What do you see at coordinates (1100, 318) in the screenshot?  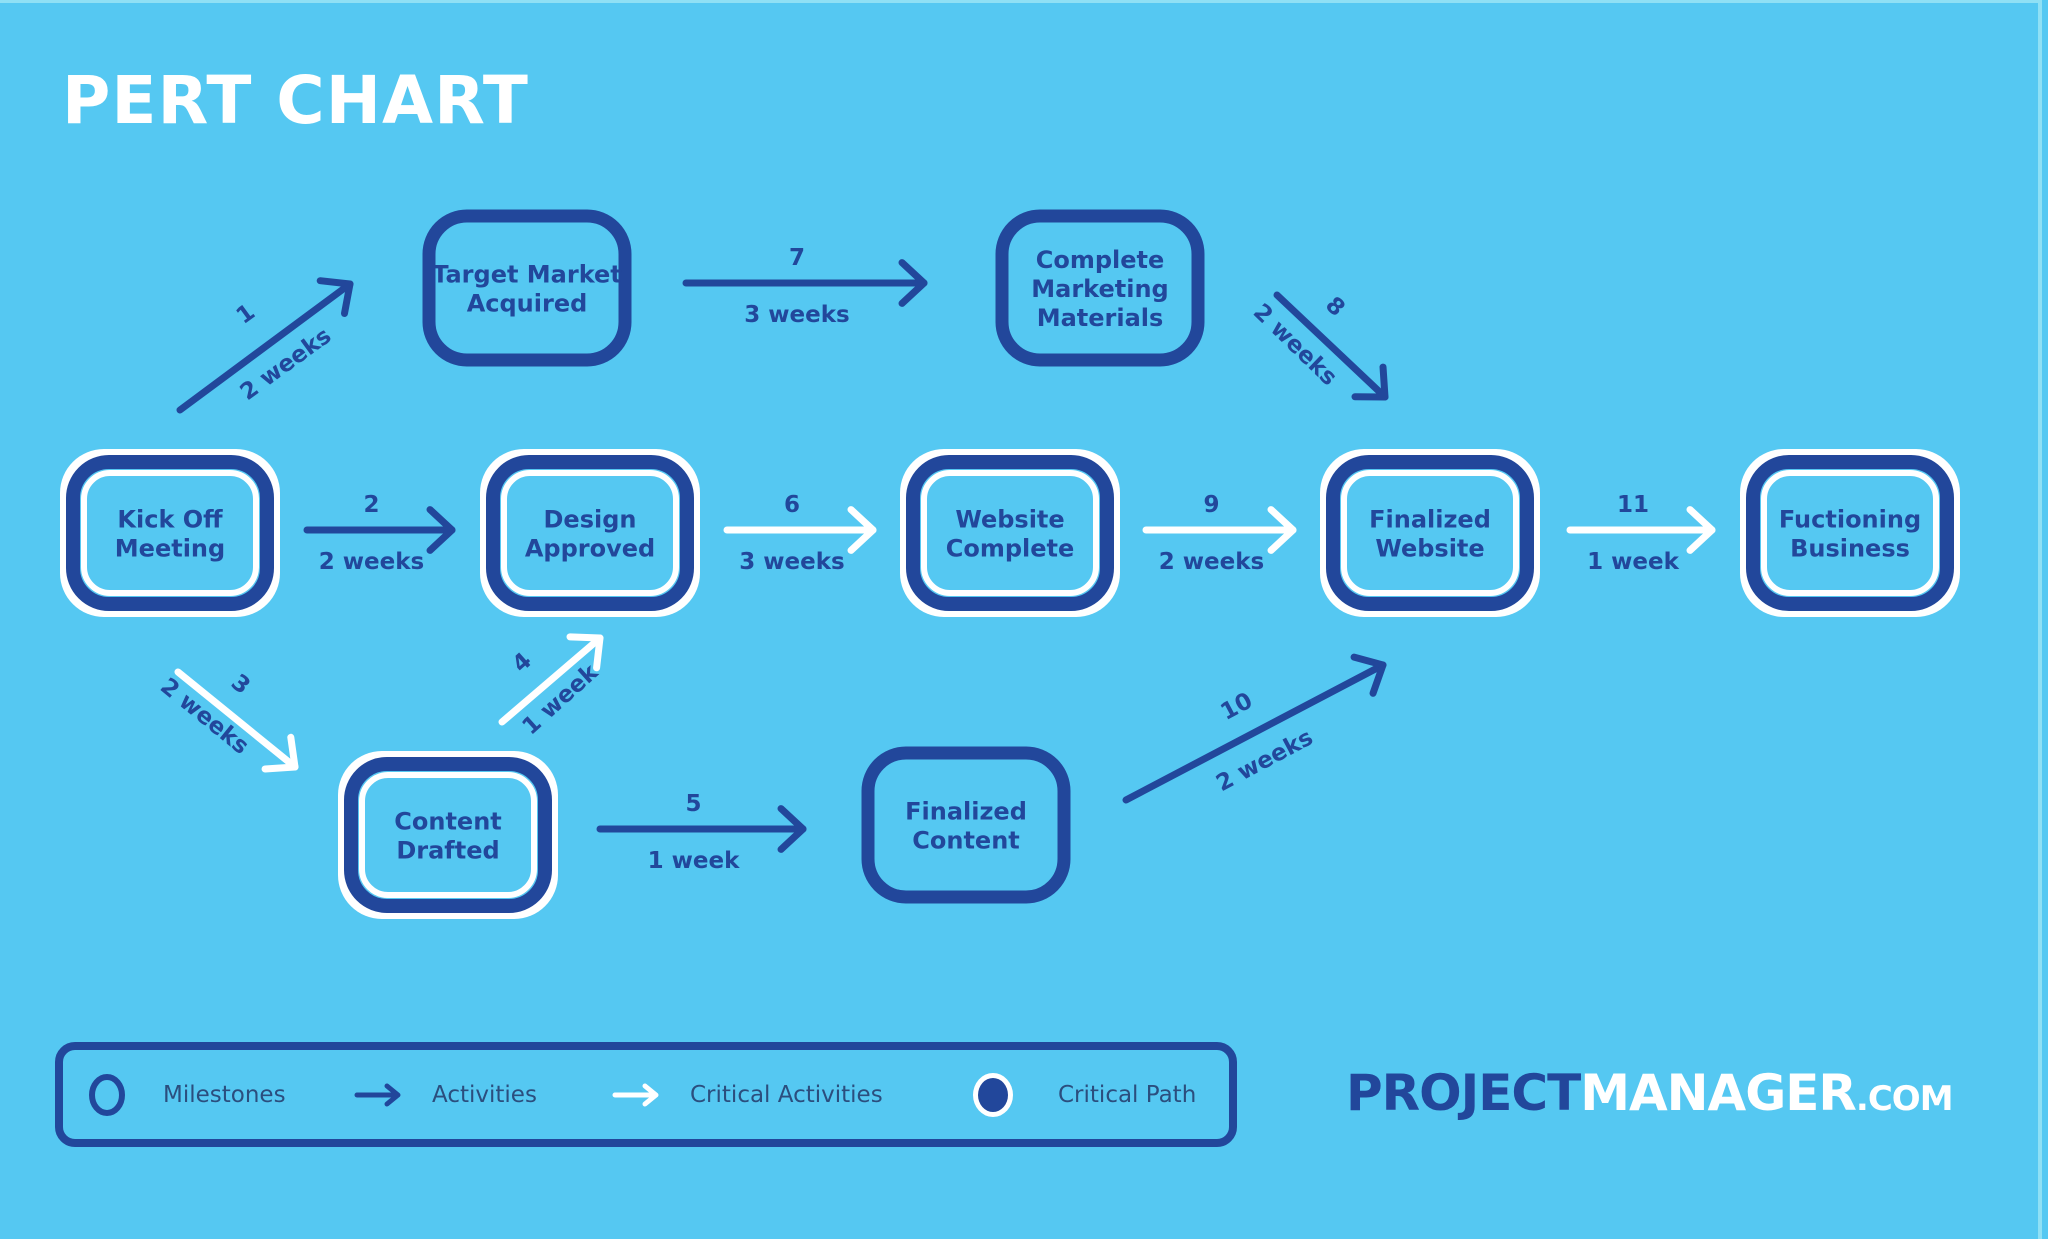 I see `milestone-label: Materials` at bounding box center [1100, 318].